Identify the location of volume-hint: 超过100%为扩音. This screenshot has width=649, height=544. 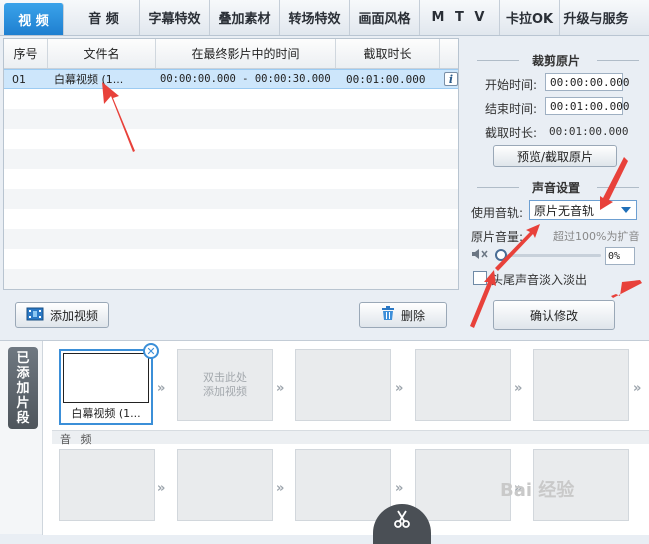
(596, 236).